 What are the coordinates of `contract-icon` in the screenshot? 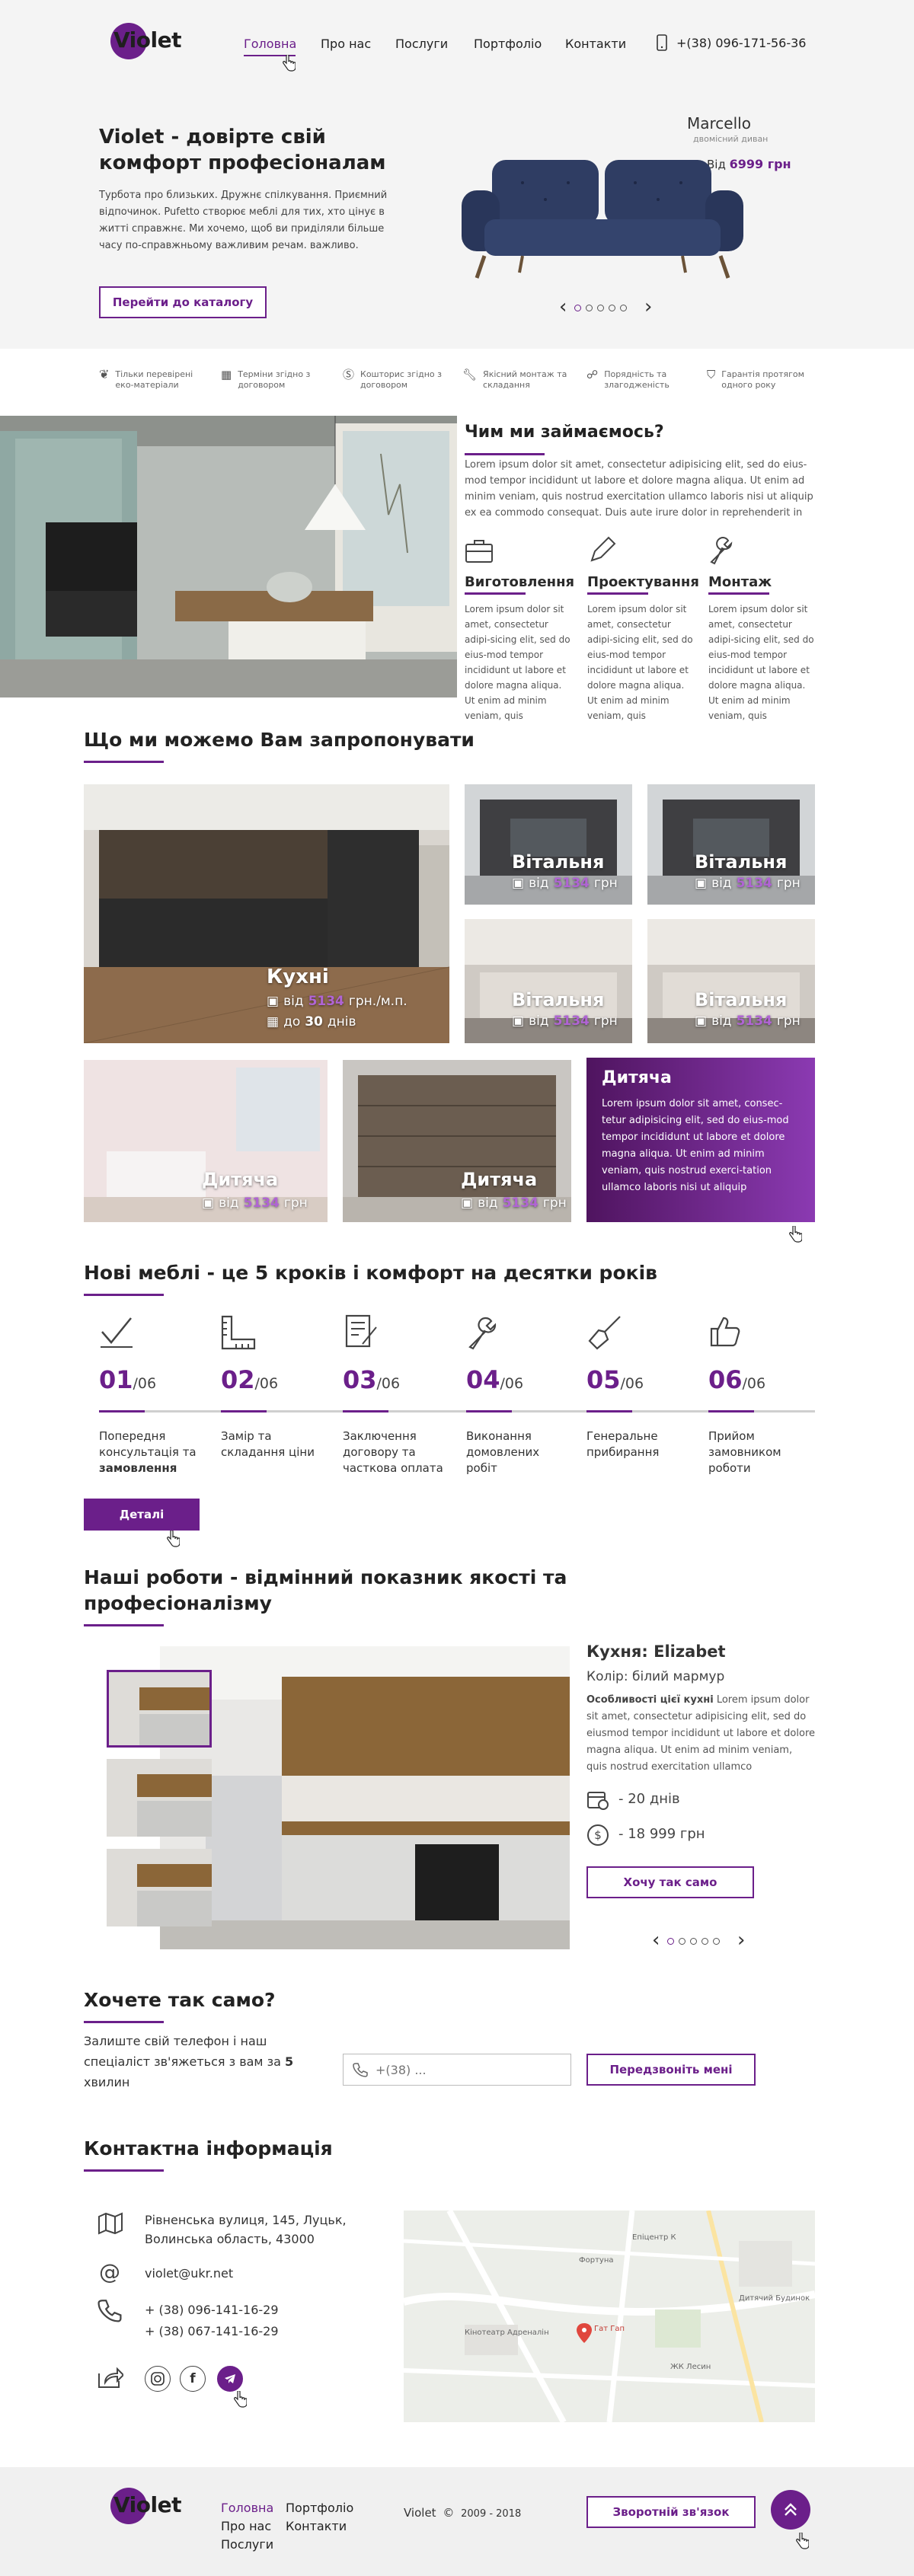 It's located at (361, 1331).